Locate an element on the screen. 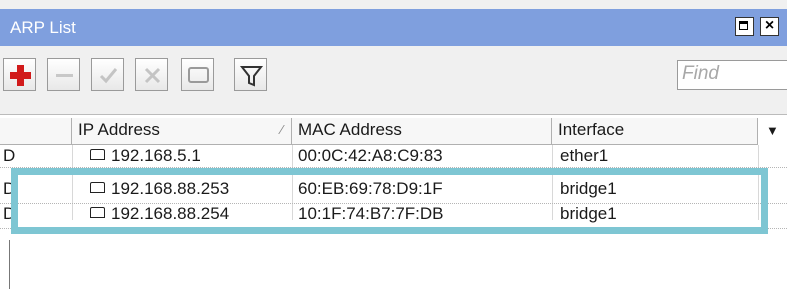 Image resolution: width=787 pixels, height=290 pixels. check-icon is located at coordinates (108, 76).